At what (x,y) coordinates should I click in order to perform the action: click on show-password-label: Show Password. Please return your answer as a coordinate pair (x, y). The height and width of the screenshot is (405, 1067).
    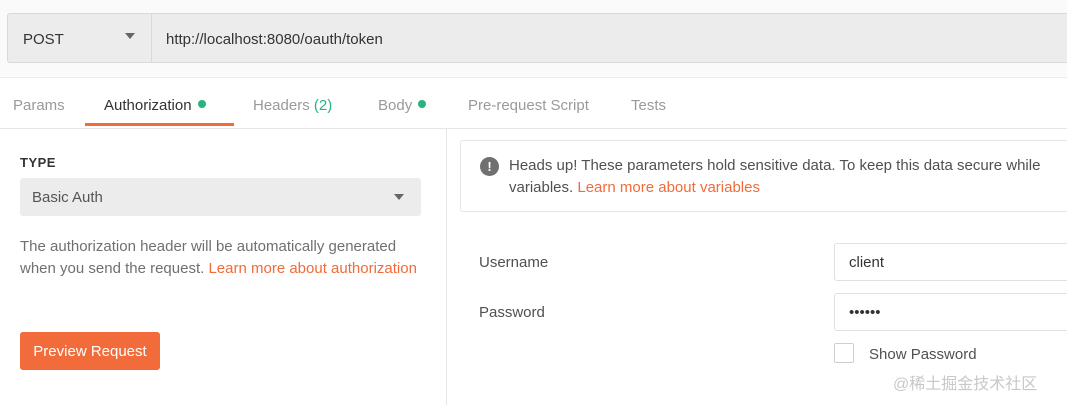
    Looking at the image, I should click on (923, 354).